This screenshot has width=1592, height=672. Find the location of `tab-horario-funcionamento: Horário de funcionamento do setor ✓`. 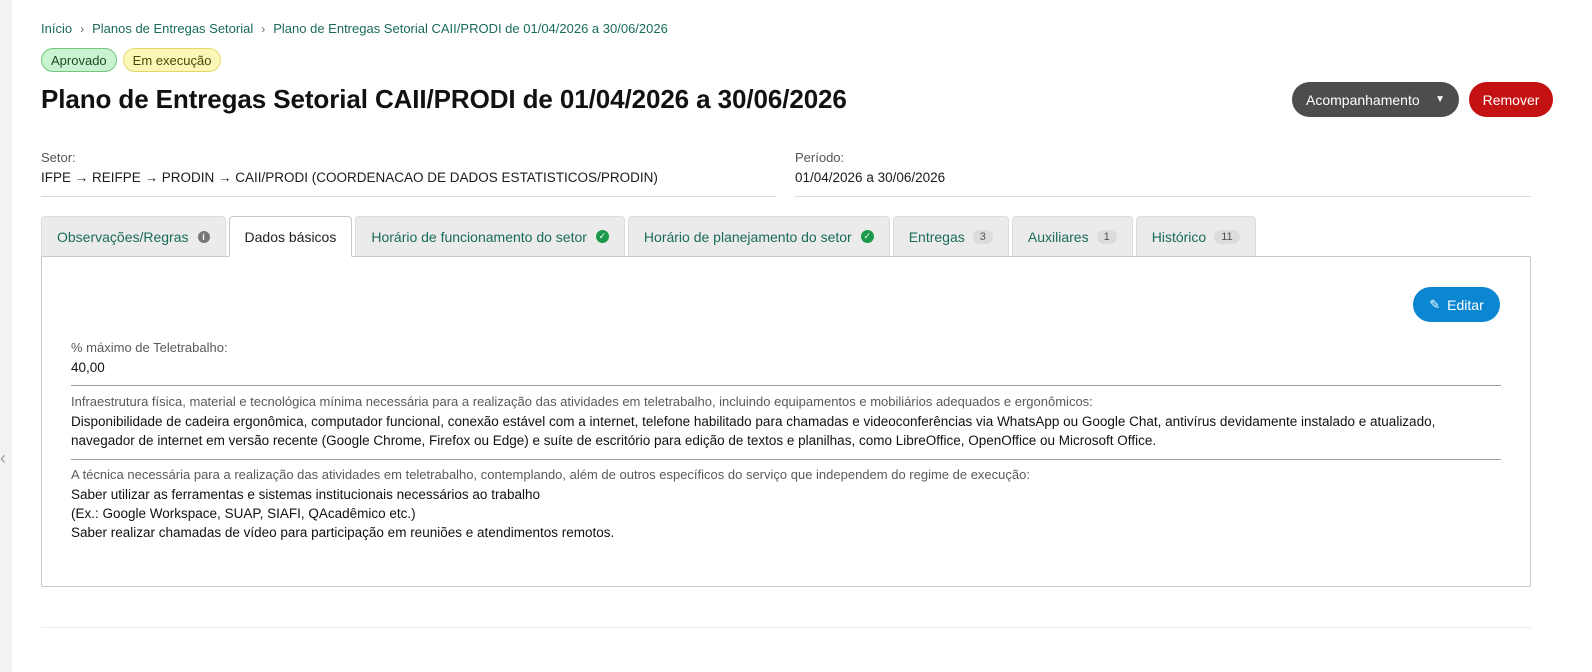

tab-horario-funcionamento: Horário de funcionamento do setor ✓ is located at coordinates (490, 236).